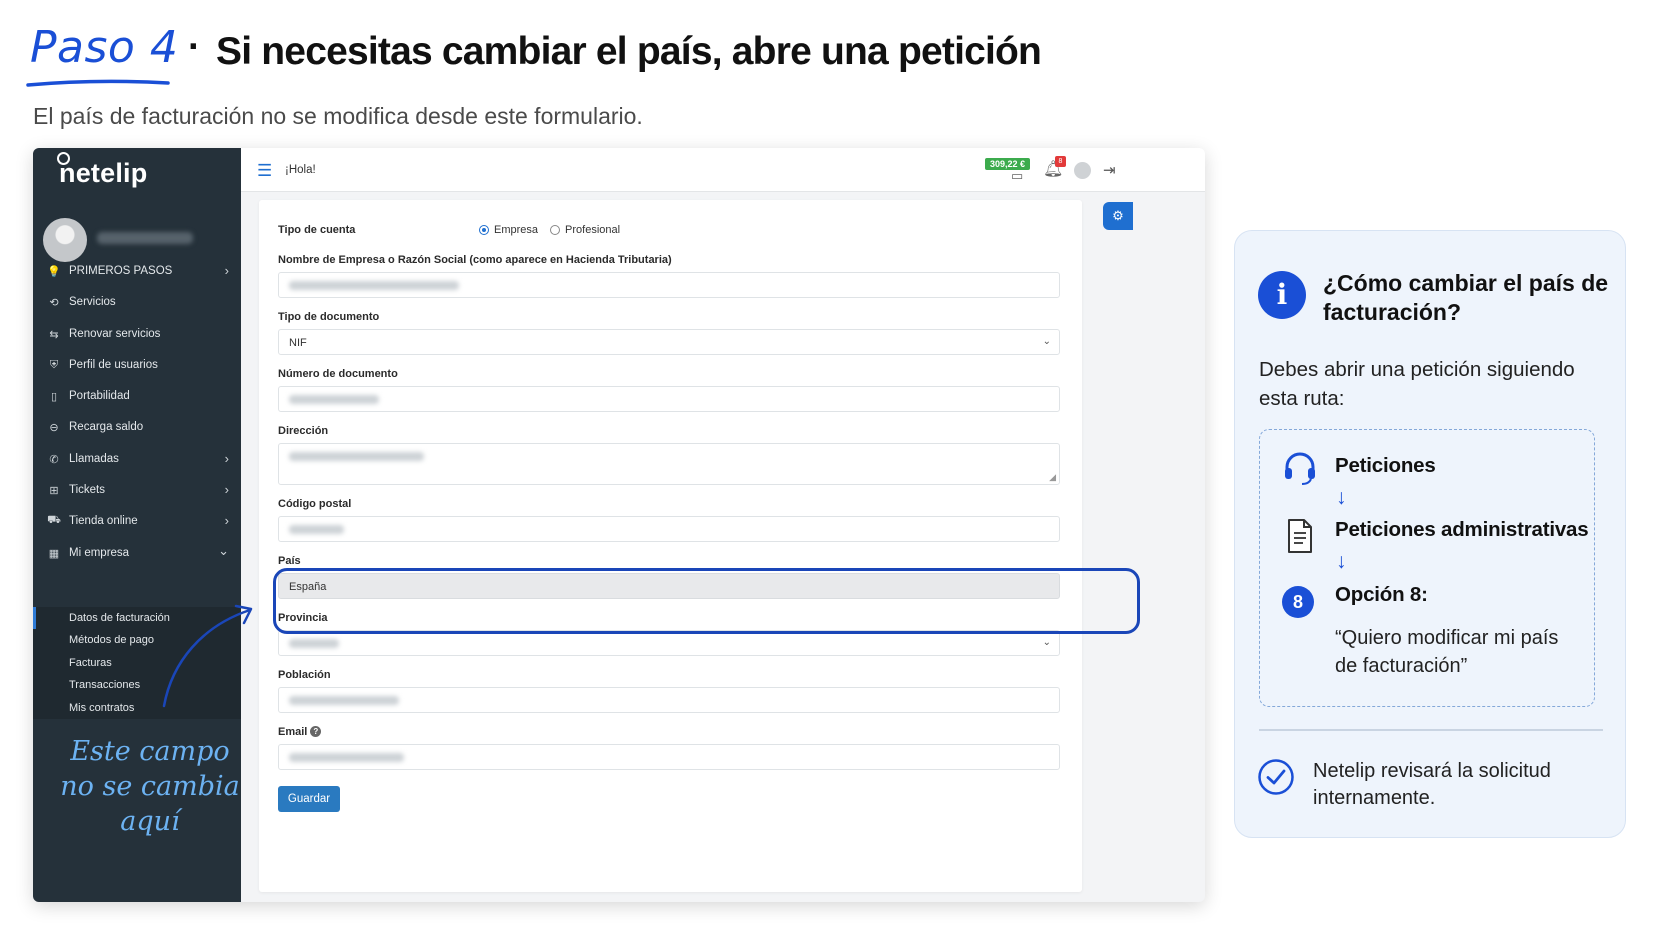  Describe the element at coordinates (706, 601) in the screenshot. I see `country-field-highlight` at that location.